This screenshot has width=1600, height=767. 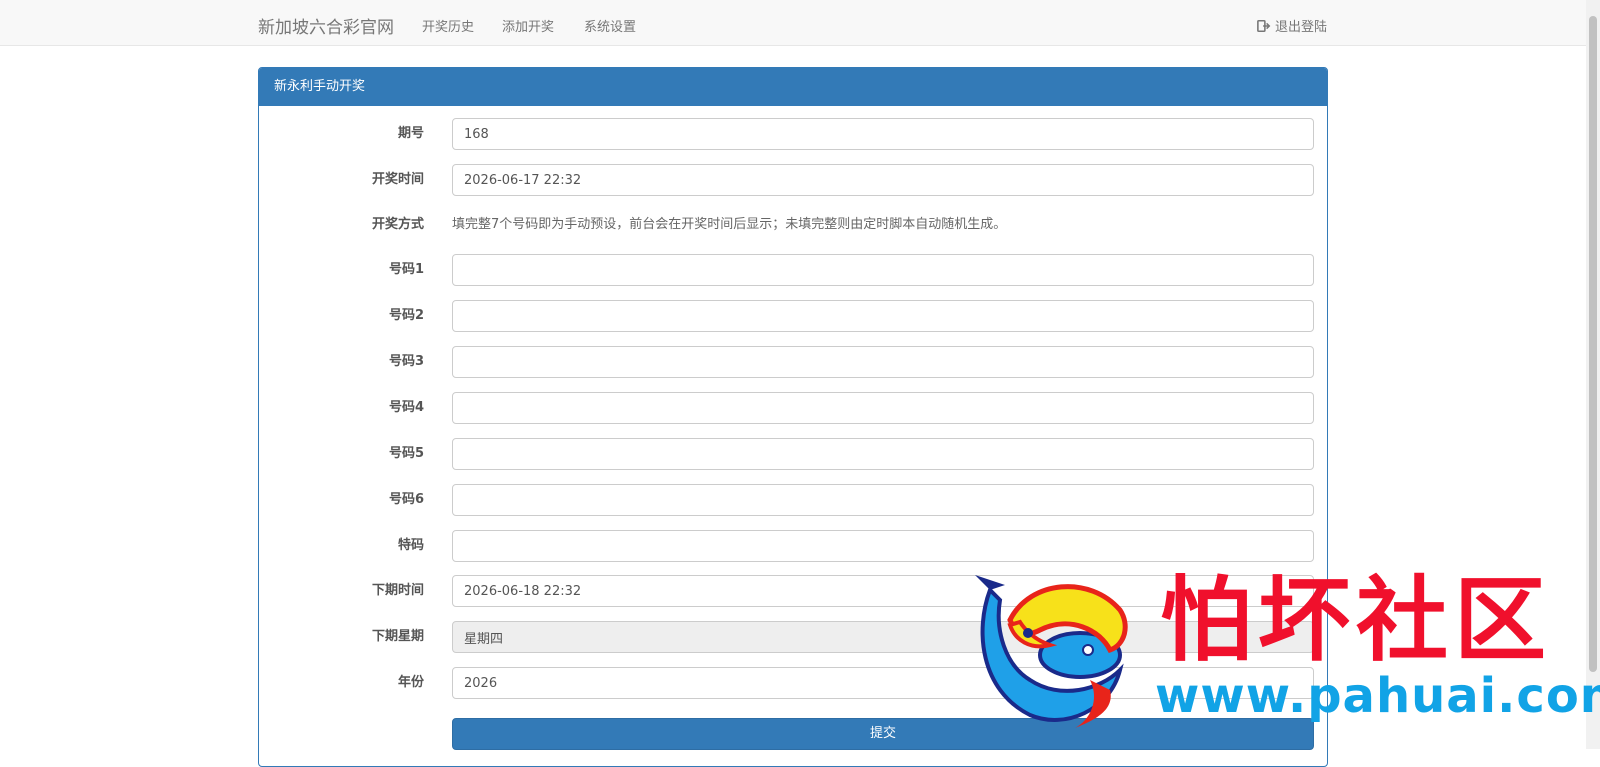 I want to click on nav-item-add-draw: 添加开奖, so click(x=528, y=25).